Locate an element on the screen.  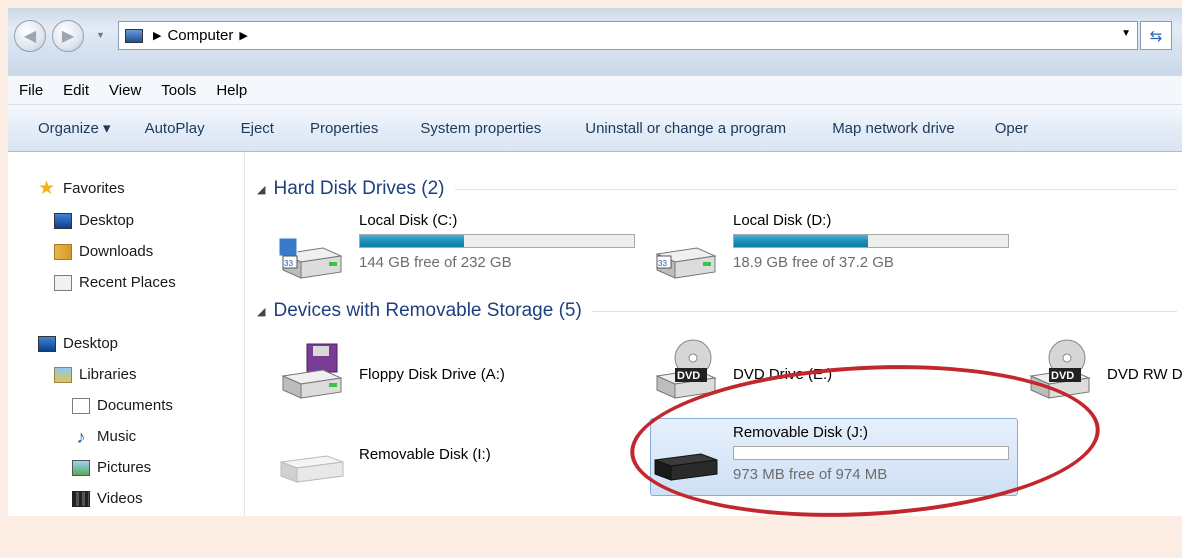
music-icon: ♪ is located at coordinates (81, 436).